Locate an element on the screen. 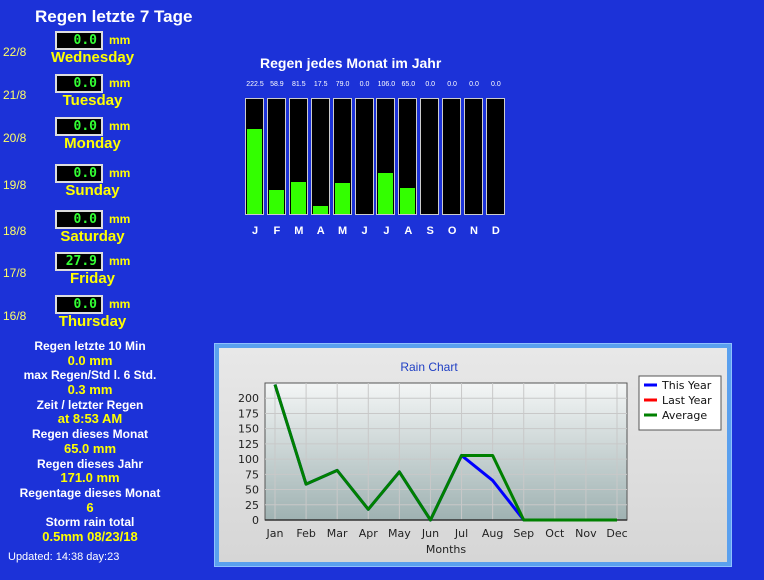  month-letter: A is located at coordinates (408, 231).